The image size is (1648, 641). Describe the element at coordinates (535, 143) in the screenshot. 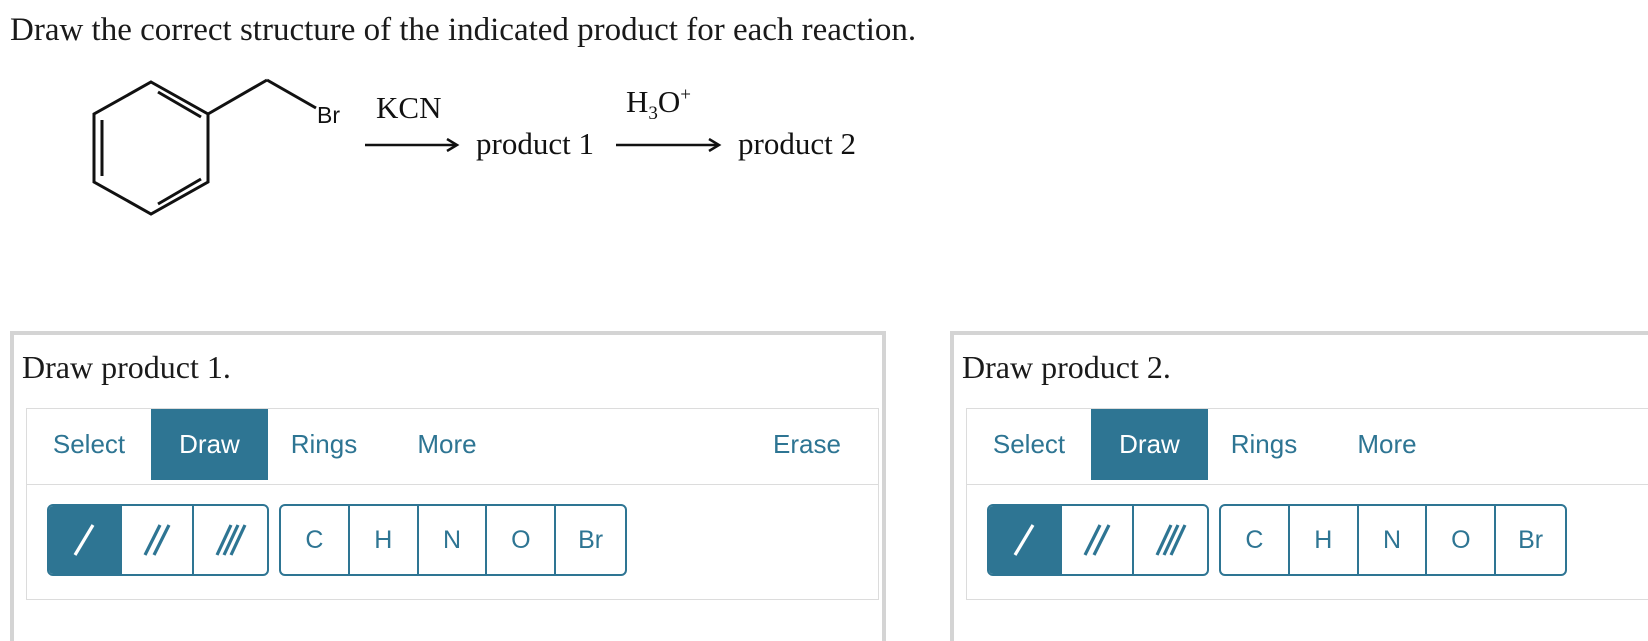

I see `product-1-label: product 1` at that location.